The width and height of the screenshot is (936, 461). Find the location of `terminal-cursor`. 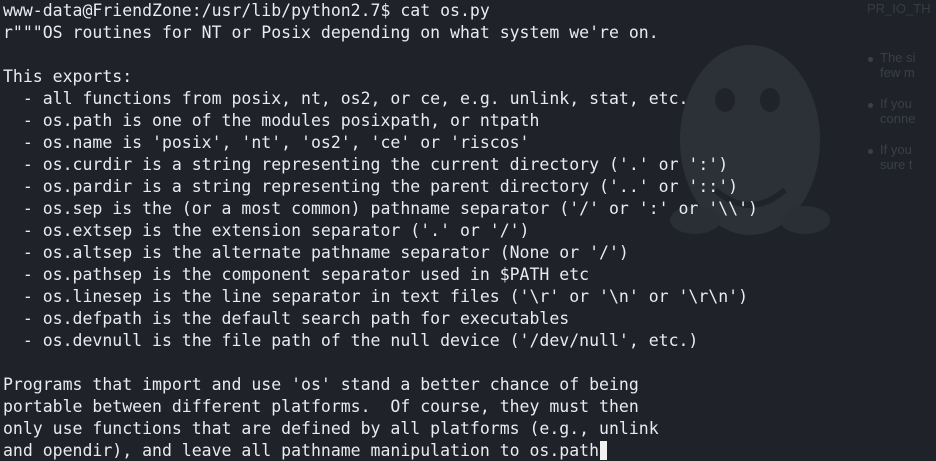

terminal-cursor is located at coordinates (604, 450).